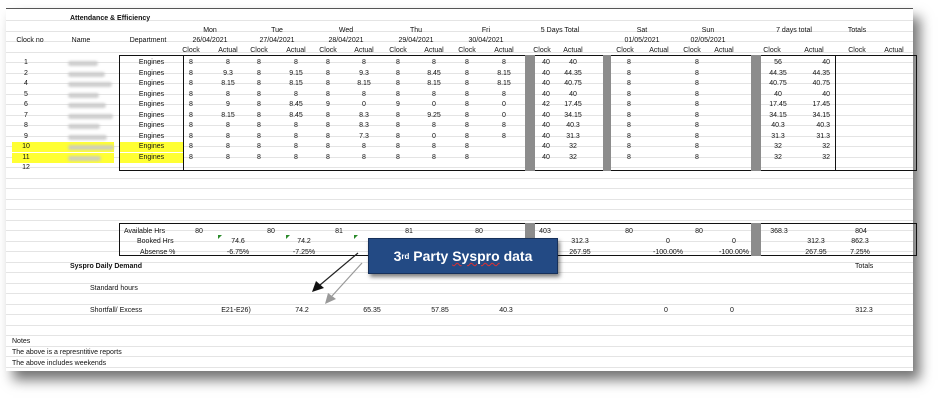 The image size is (941, 401). Describe the element at coordinates (916, 112) in the screenshot. I see `table-border` at that location.